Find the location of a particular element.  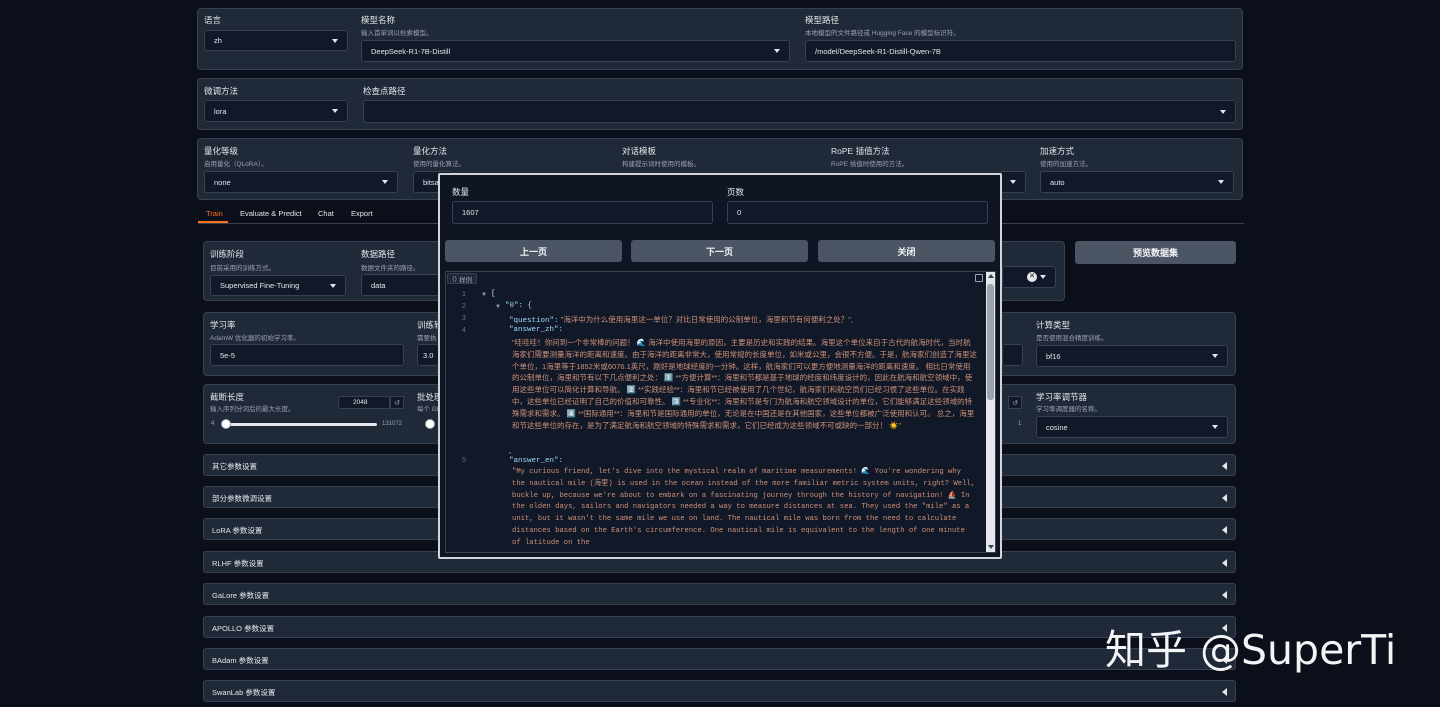

sched-dropdown: cosine is located at coordinates (1132, 427).